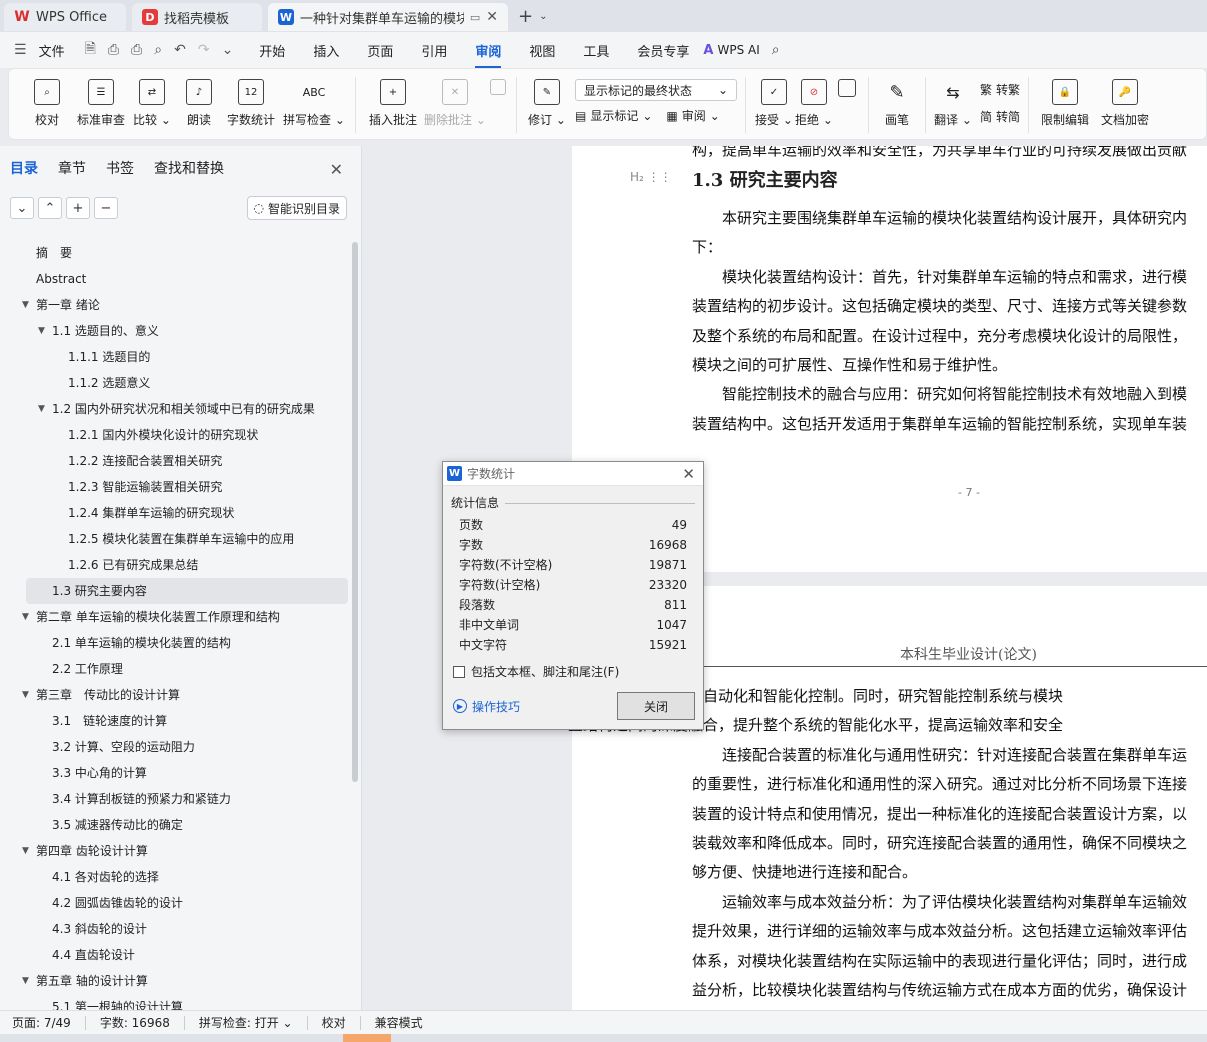 The height and width of the screenshot is (1042, 1207). Describe the element at coordinates (175, 331) in the screenshot. I see `toc-item: ▼ 1.1 选题目的、意义` at that location.